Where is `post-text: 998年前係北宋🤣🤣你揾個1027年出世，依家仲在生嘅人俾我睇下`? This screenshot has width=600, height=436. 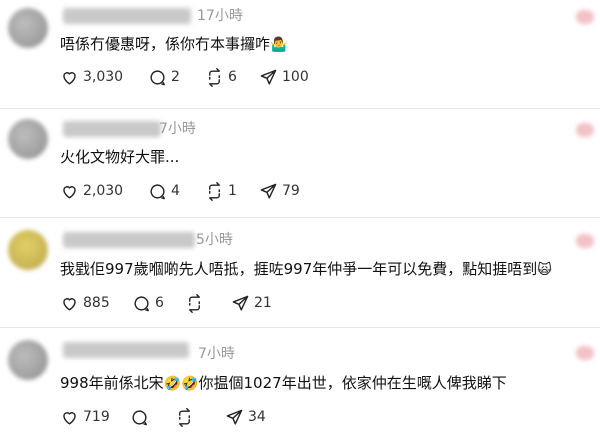
post-text: 998年前係北宋🤣🤣你揾個1027年出世，依家仲在生嘅人俾我睇下 is located at coordinates (283, 383).